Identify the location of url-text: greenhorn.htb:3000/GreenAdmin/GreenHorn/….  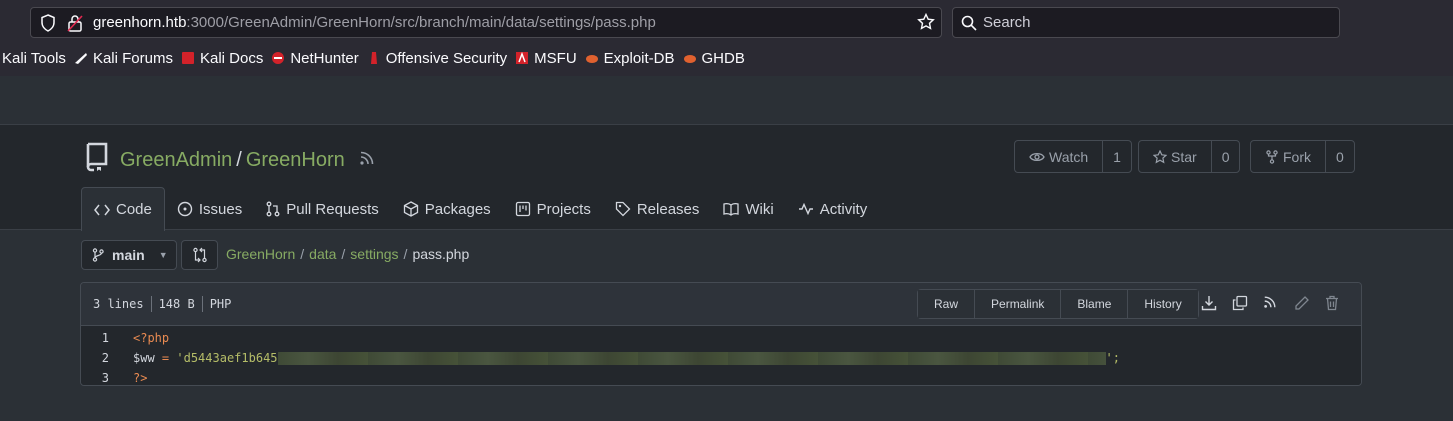
(374, 22).